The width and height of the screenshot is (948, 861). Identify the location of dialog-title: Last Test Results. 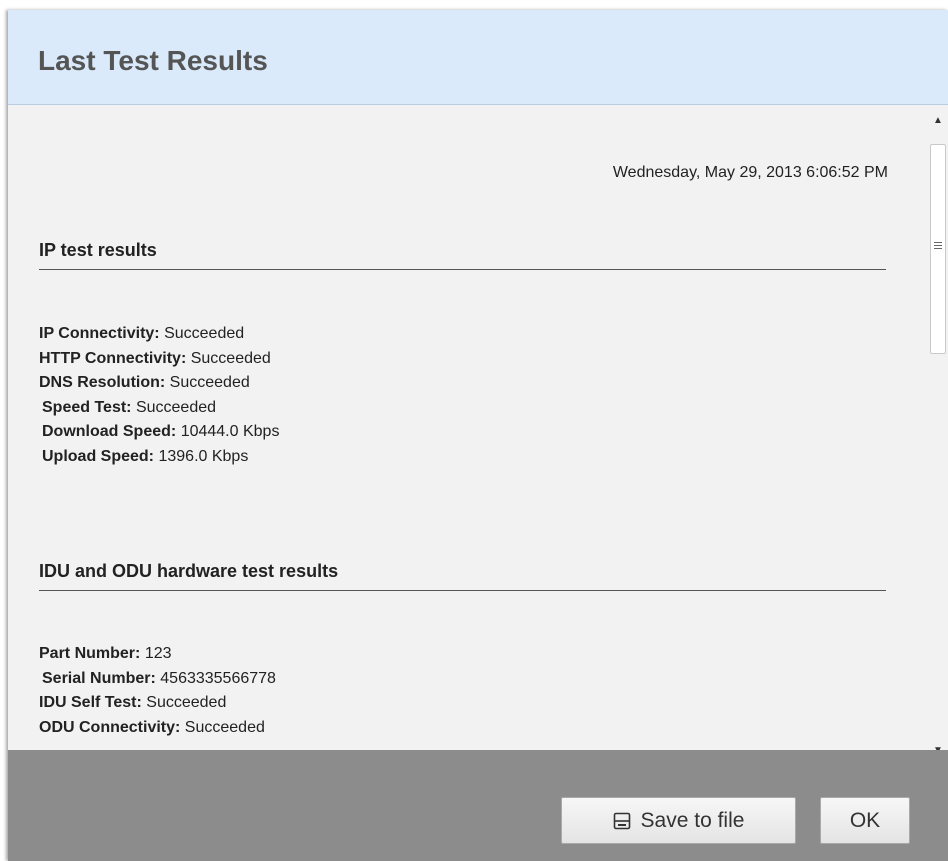
(153, 60).